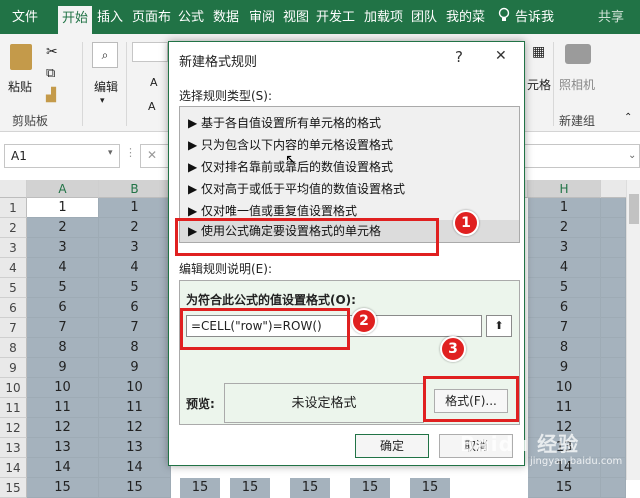  Describe the element at coordinates (424, 17) in the screenshot. I see `tab-team: 团队` at that location.